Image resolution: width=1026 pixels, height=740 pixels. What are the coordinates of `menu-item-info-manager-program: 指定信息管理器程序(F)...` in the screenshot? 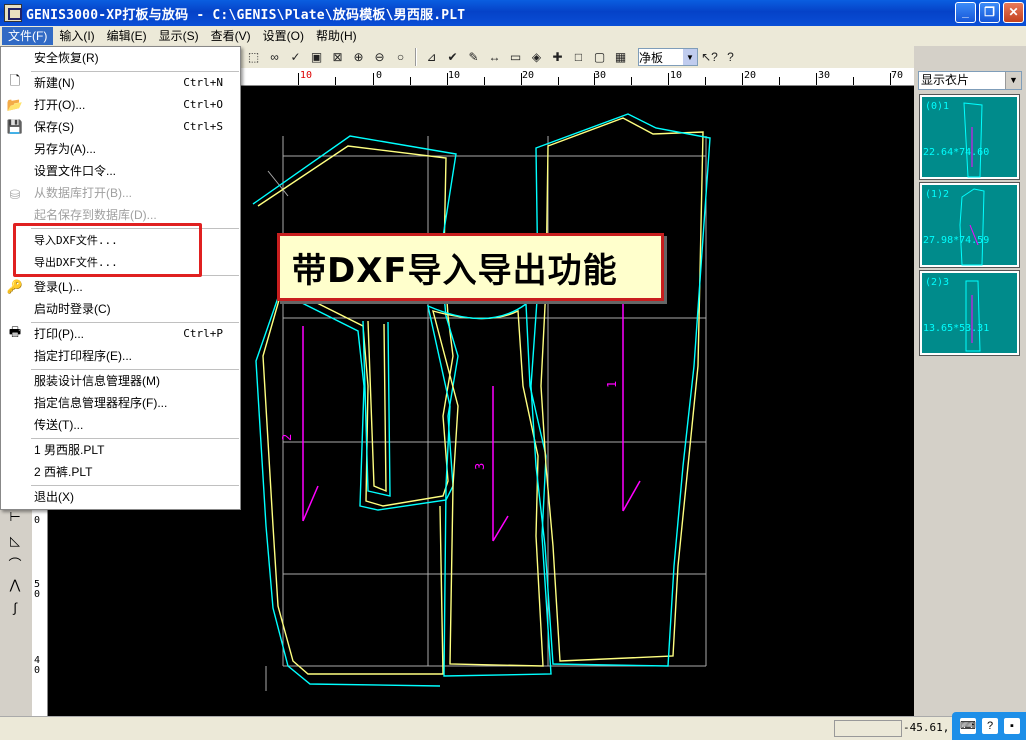 It's located at (134, 403).